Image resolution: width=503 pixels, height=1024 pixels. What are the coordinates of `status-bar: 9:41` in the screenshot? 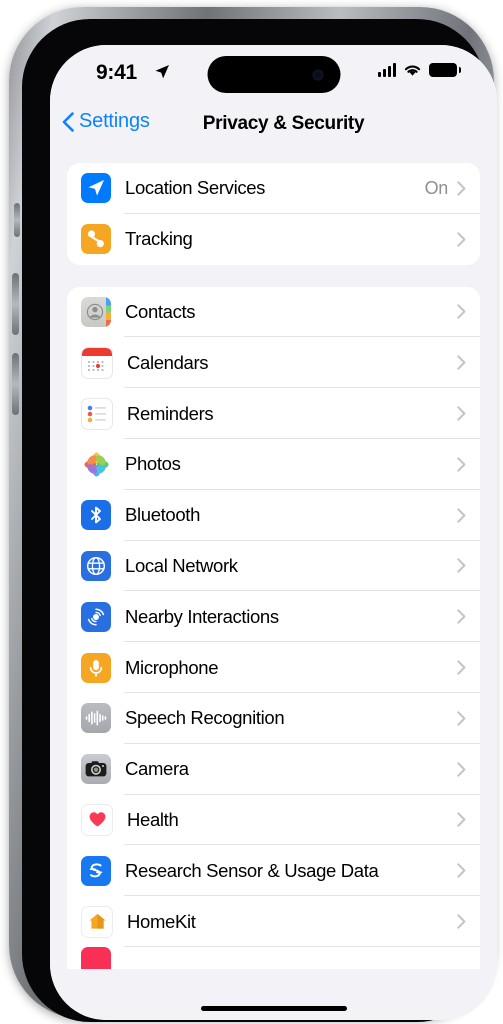 It's located at (273, 74).